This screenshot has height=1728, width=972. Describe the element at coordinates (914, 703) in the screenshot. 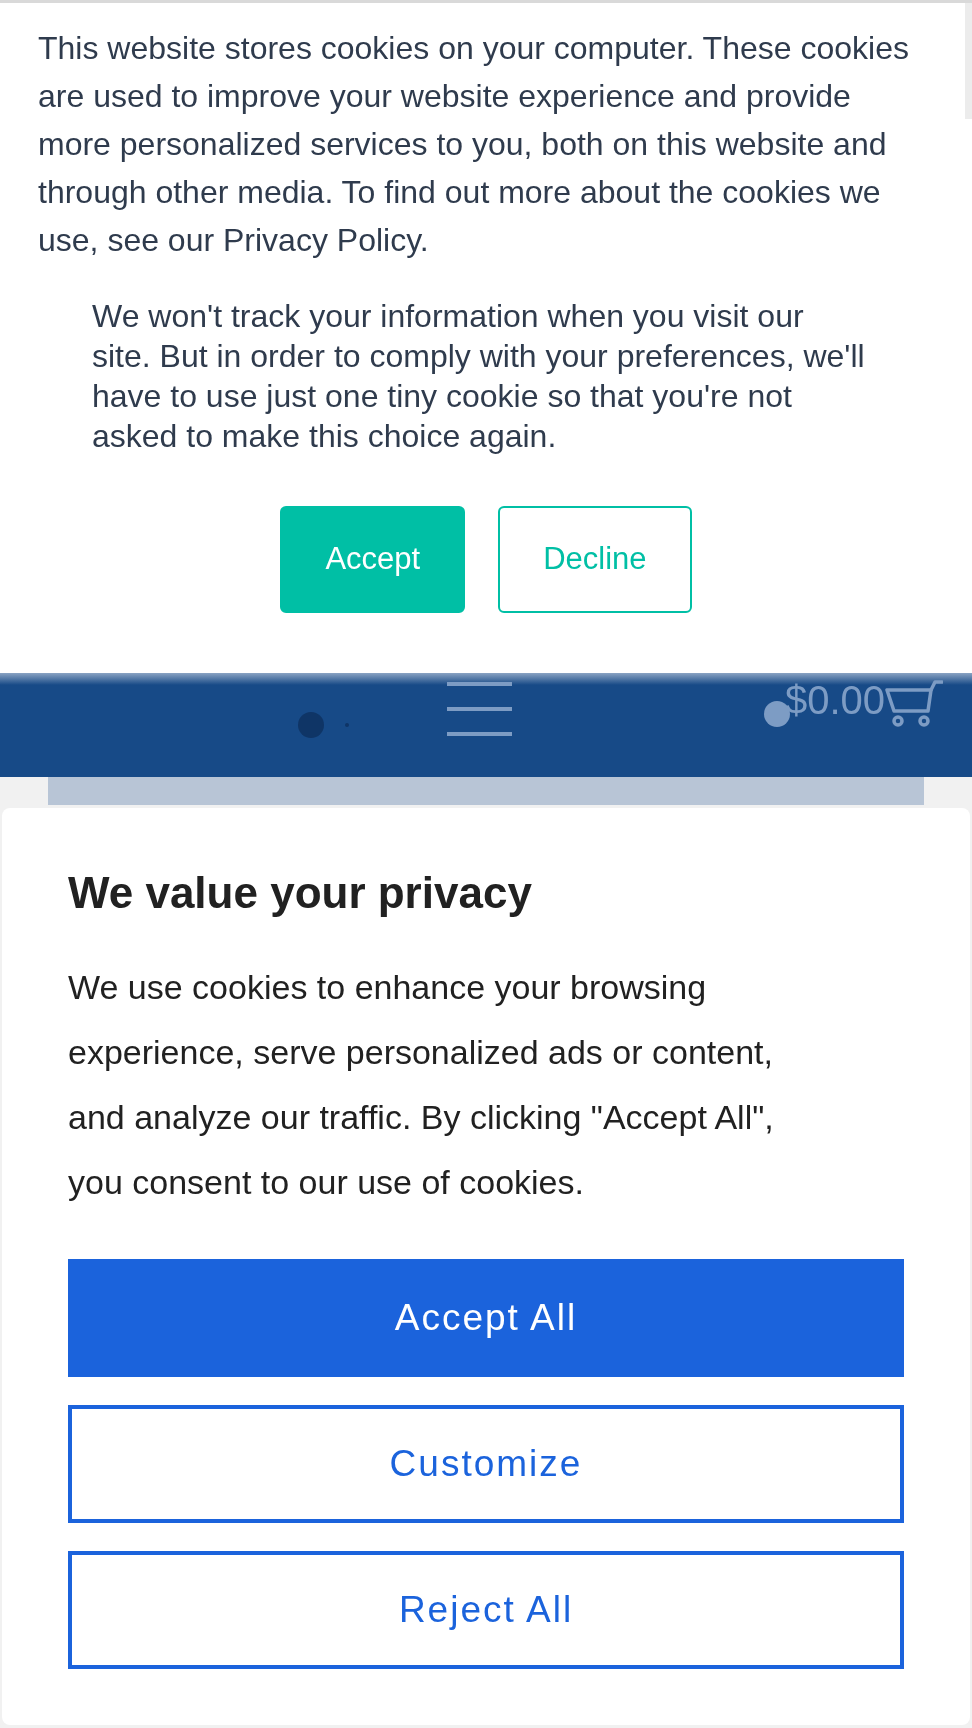

I see `cart-icon` at that location.